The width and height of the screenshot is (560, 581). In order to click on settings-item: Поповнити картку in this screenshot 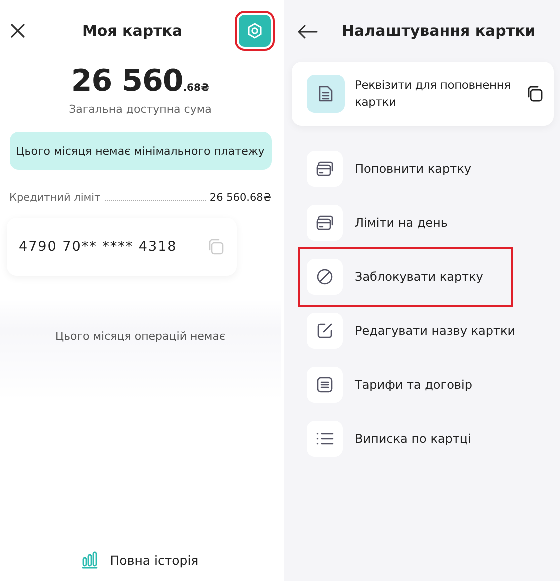, I will do `click(389, 169)`.